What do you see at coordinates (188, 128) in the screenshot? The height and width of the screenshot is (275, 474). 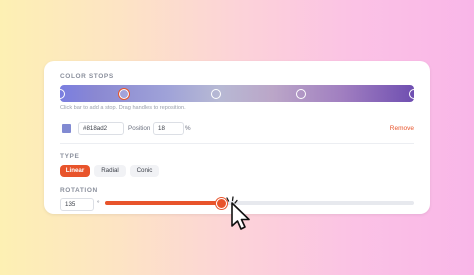 I see `position-unit: %` at bounding box center [188, 128].